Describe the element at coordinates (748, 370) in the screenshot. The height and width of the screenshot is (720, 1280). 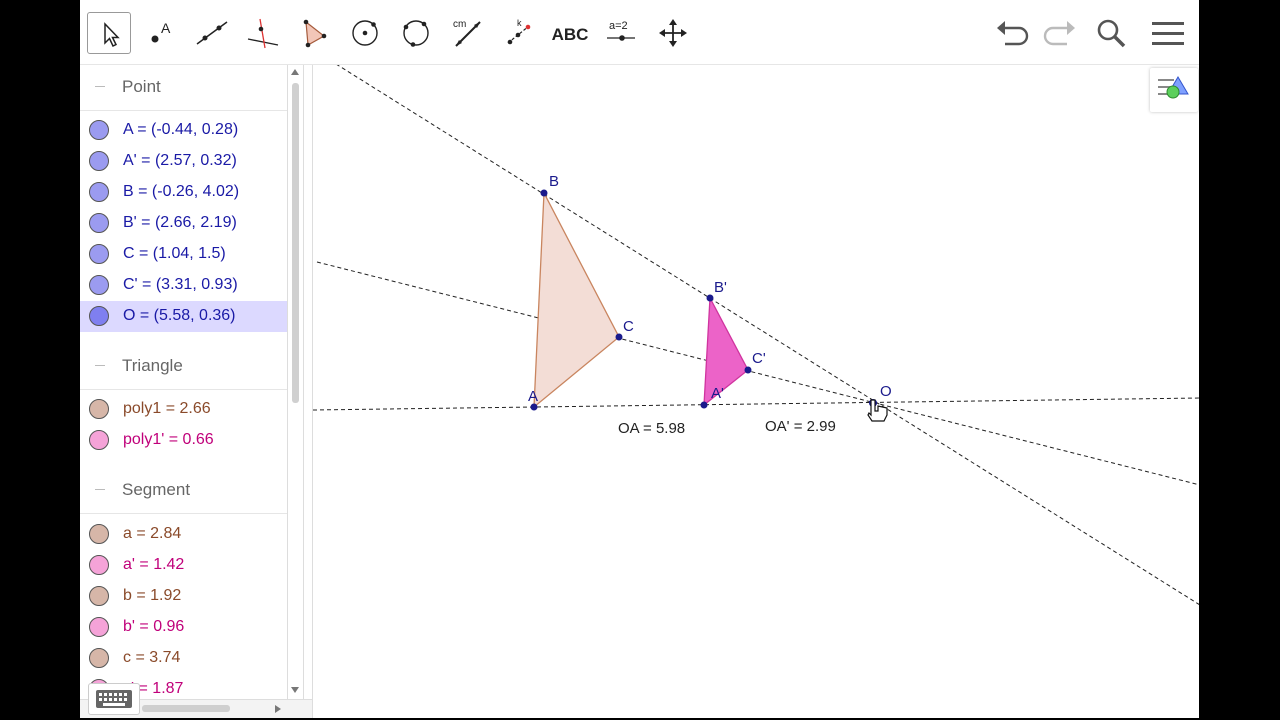
I see `point-C-prime` at that location.